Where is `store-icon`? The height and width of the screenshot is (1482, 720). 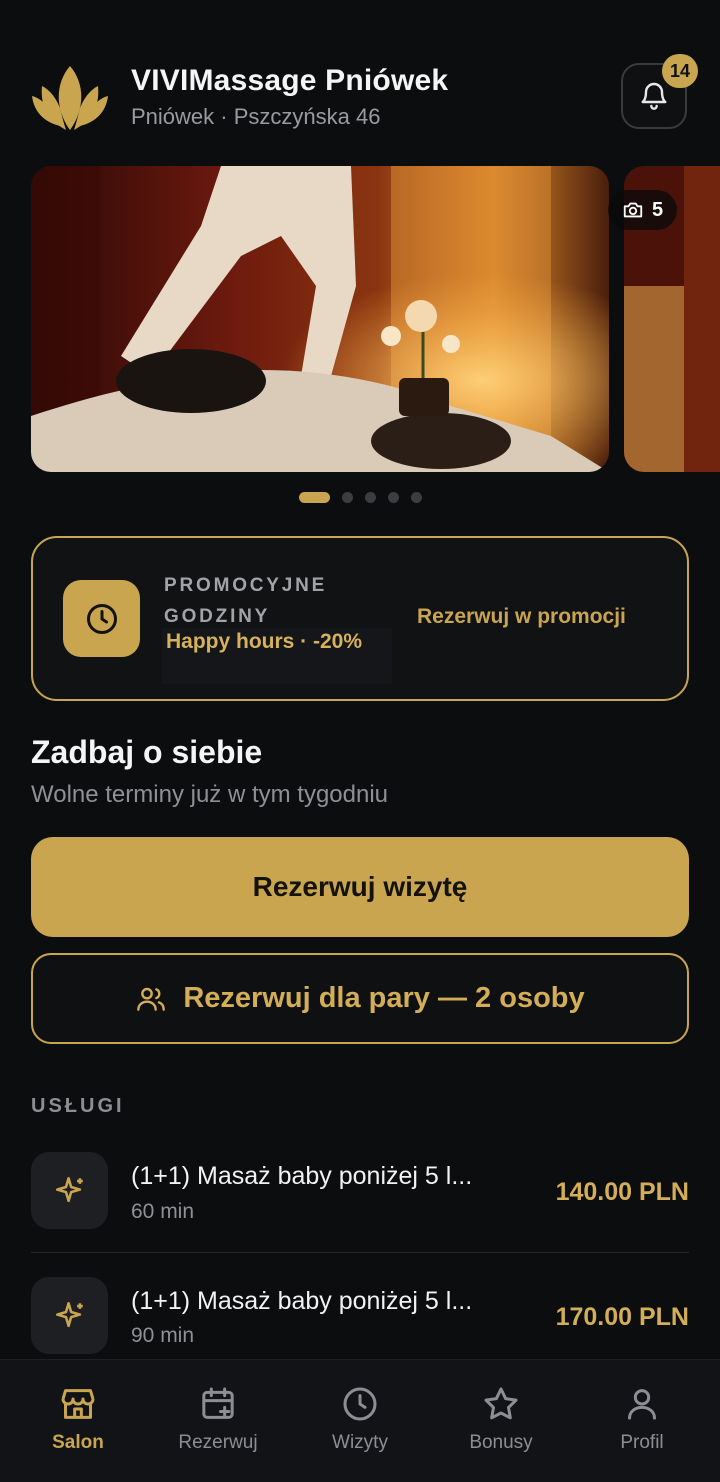 store-icon is located at coordinates (78, 1404).